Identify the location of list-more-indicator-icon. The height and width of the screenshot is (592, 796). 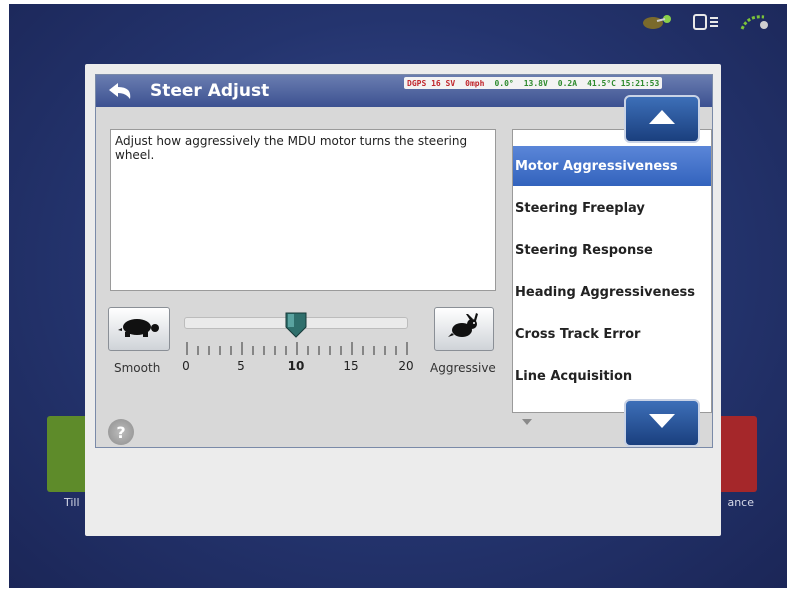
(527, 422).